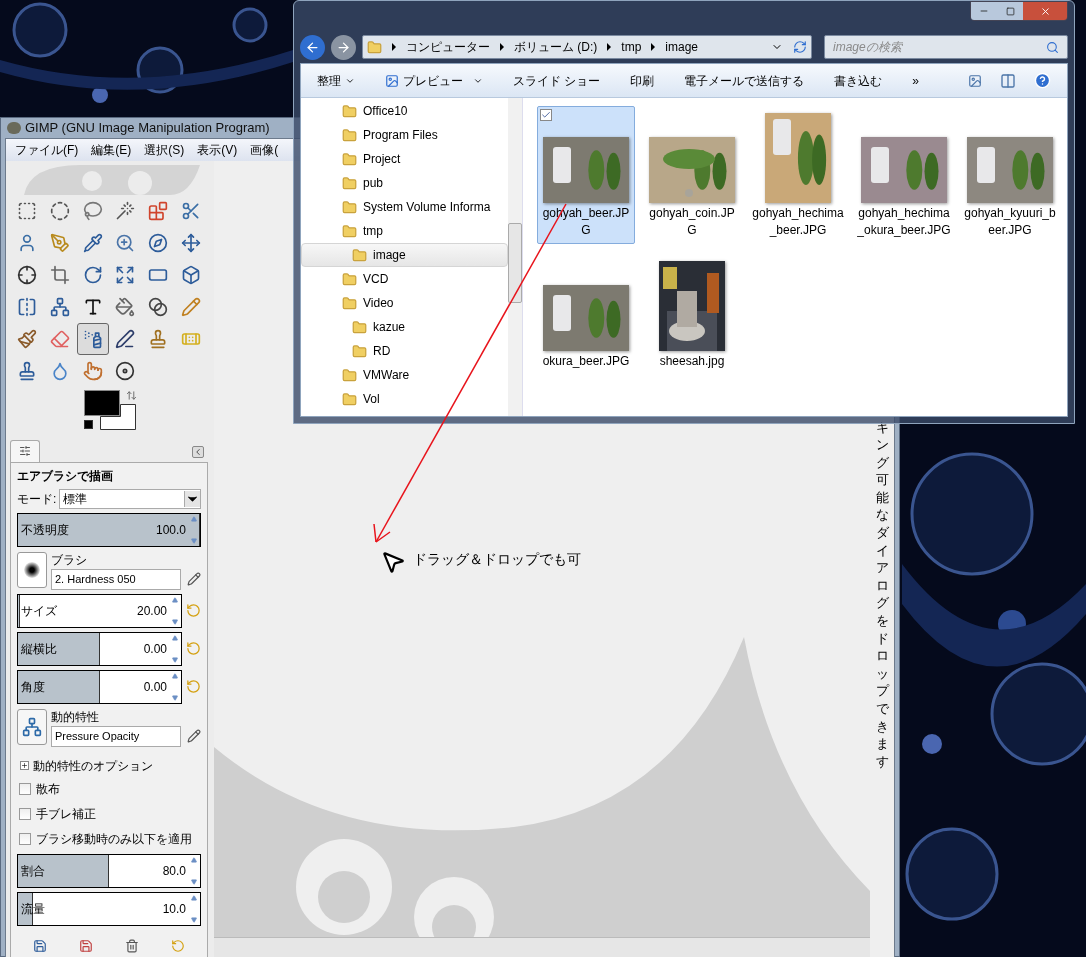 The height and width of the screenshot is (957, 1086). What do you see at coordinates (343, 47) in the screenshot?
I see `forward-button` at bounding box center [343, 47].